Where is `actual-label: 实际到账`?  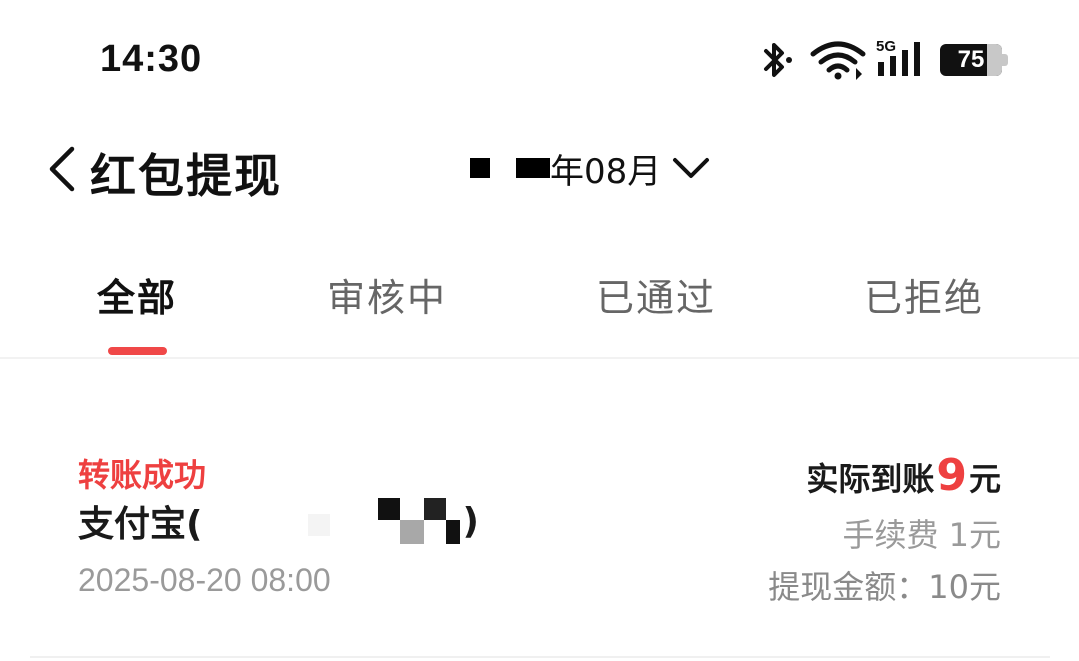
actual-label: 实际到账 is located at coordinates (870, 479).